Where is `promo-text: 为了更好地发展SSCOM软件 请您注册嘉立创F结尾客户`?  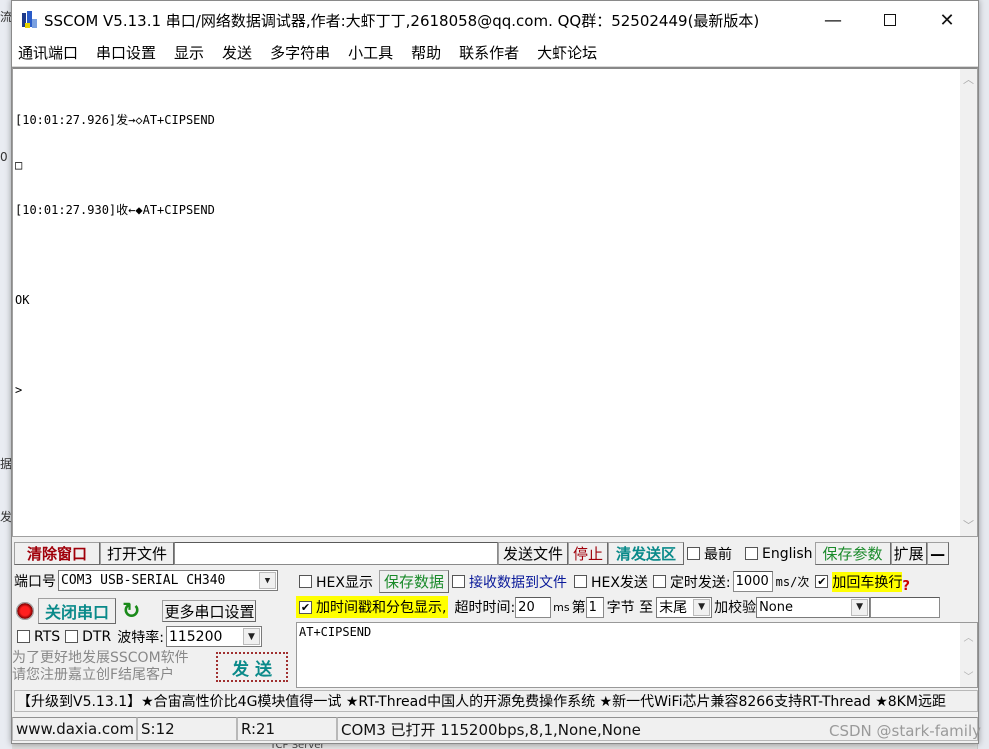 promo-text: 为了更好地发展SSCOM软件 请您注册嘉立创F结尾客户 is located at coordinates (112, 667).